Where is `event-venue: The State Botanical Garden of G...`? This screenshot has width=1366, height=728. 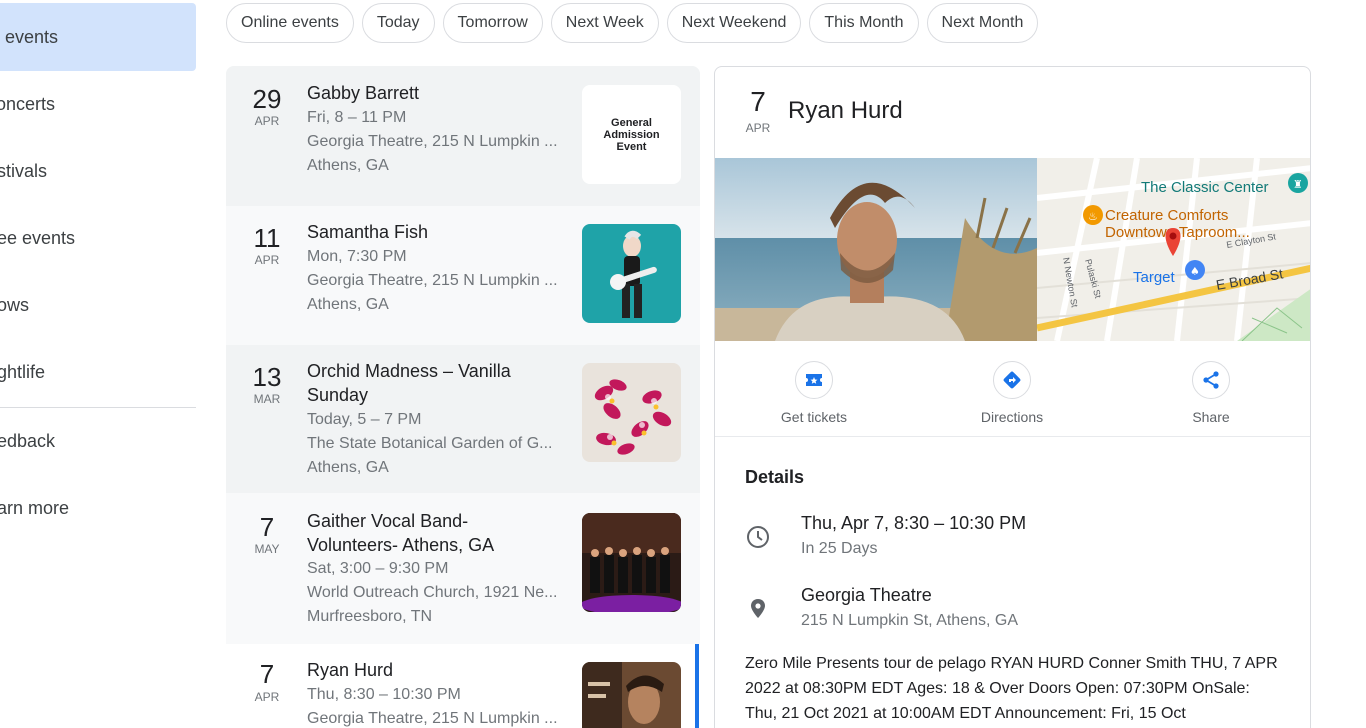 event-venue: The State Botanical Garden of G... is located at coordinates (430, 443).